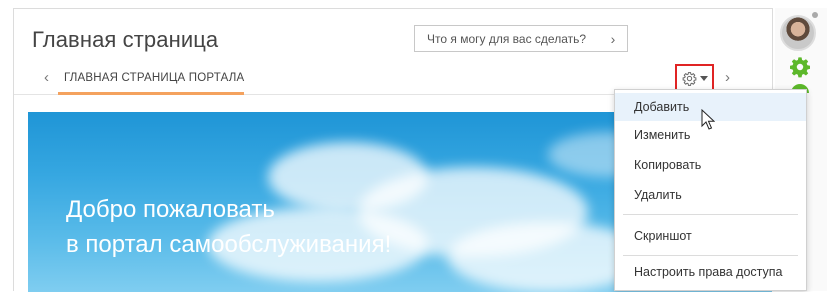  I want to click on settings-button, so click(694, 78).